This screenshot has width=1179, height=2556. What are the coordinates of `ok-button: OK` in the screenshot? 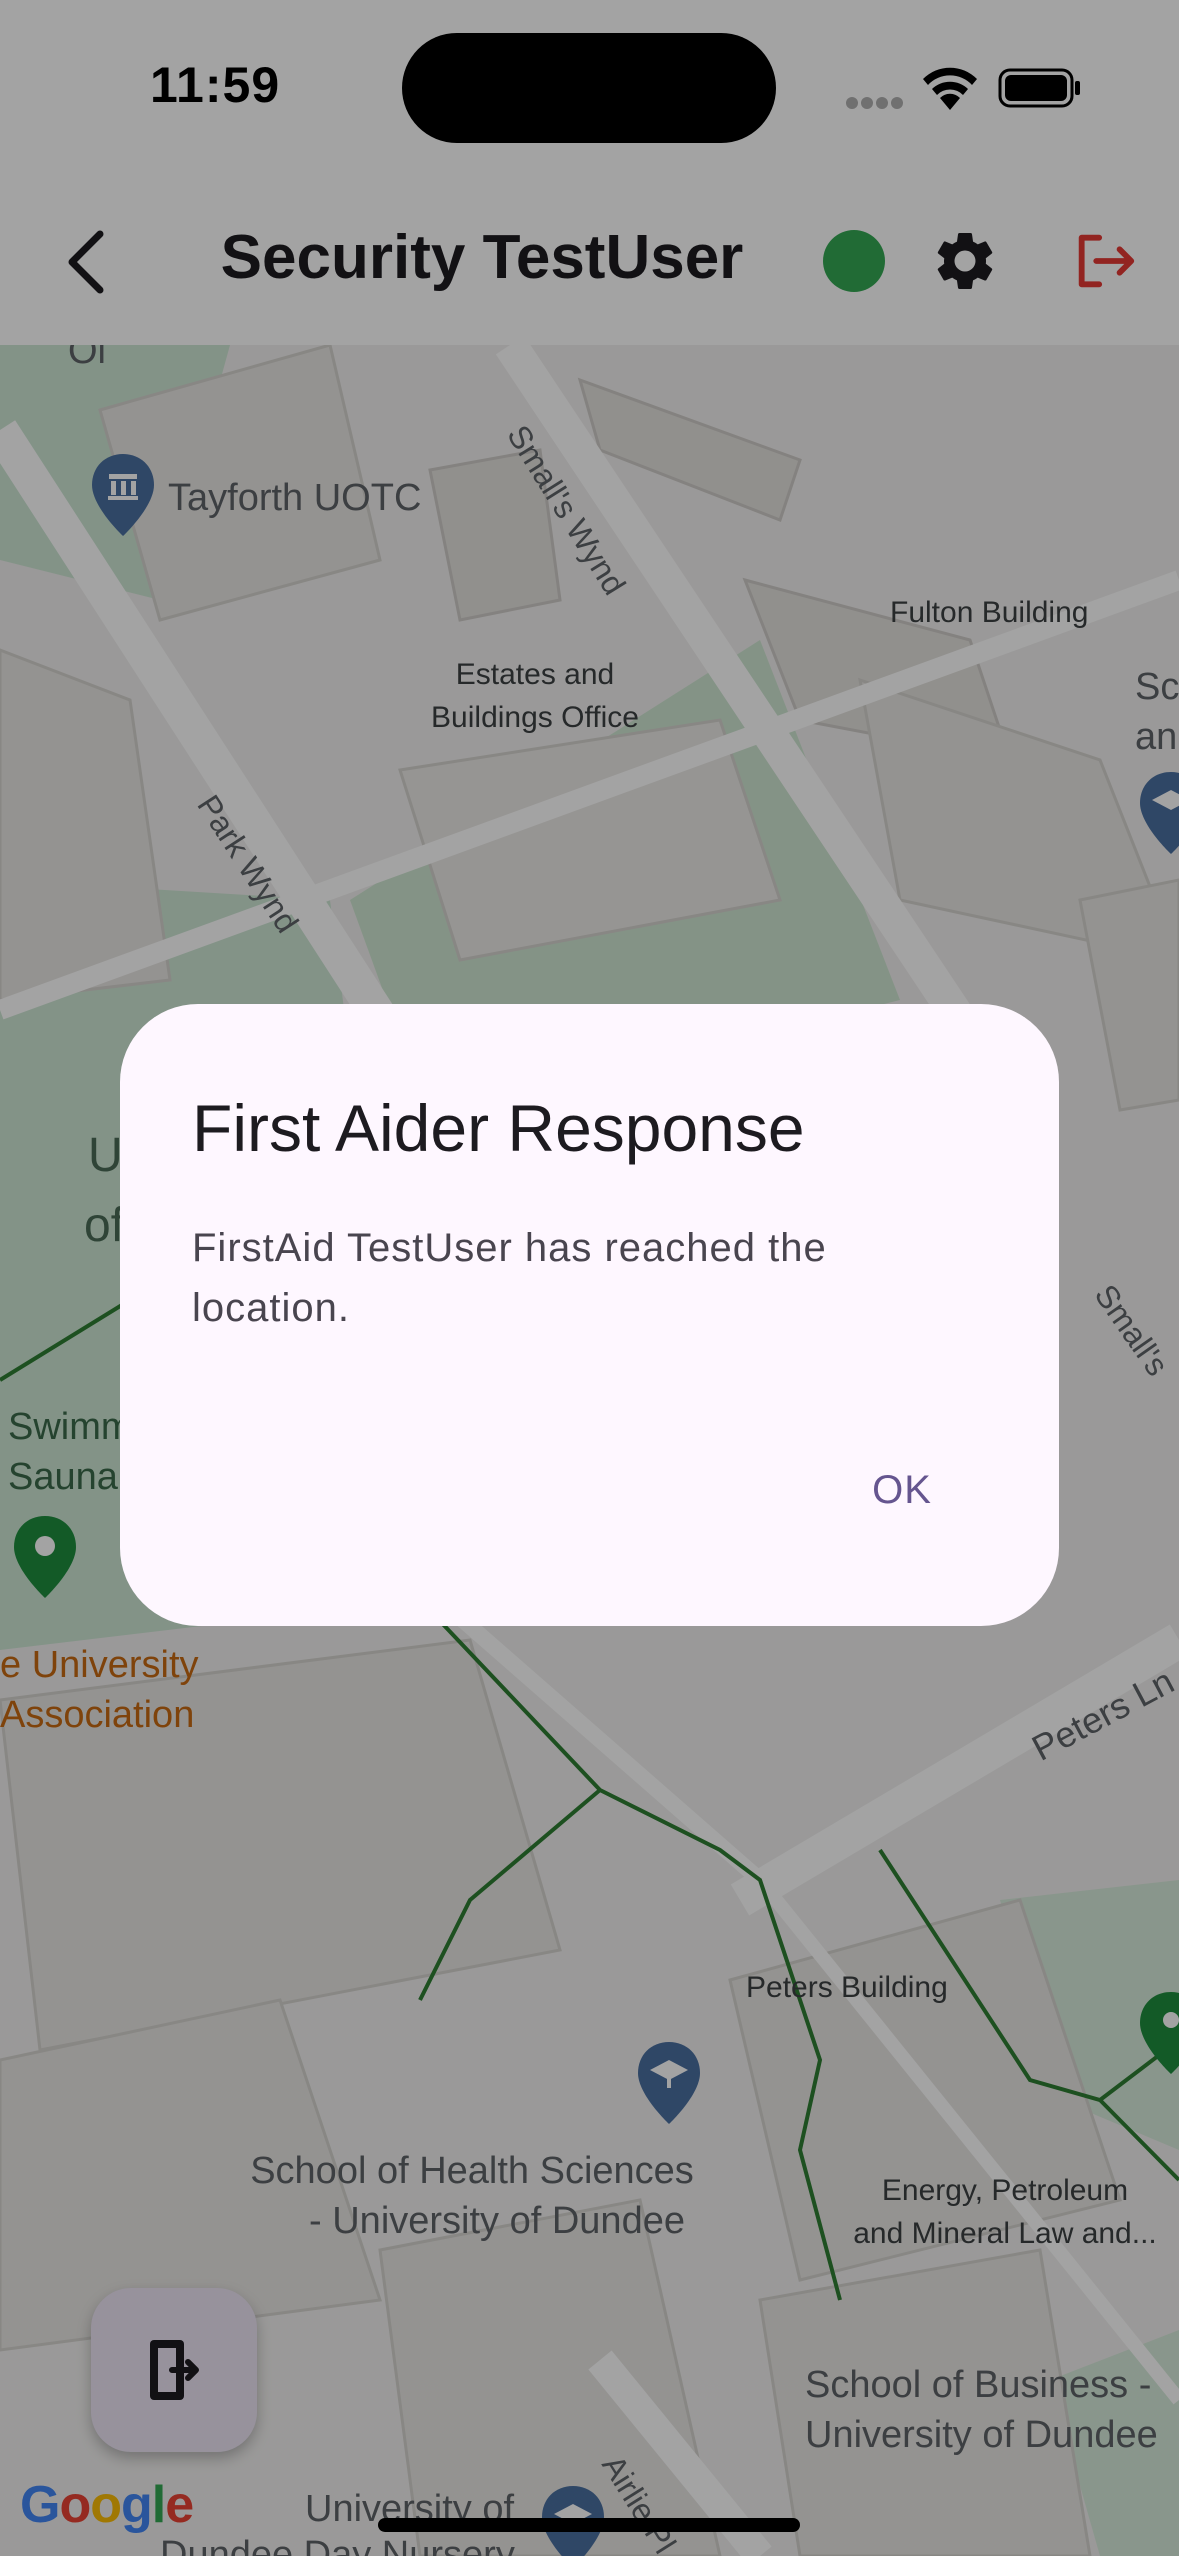 It's located at (902, 1490).